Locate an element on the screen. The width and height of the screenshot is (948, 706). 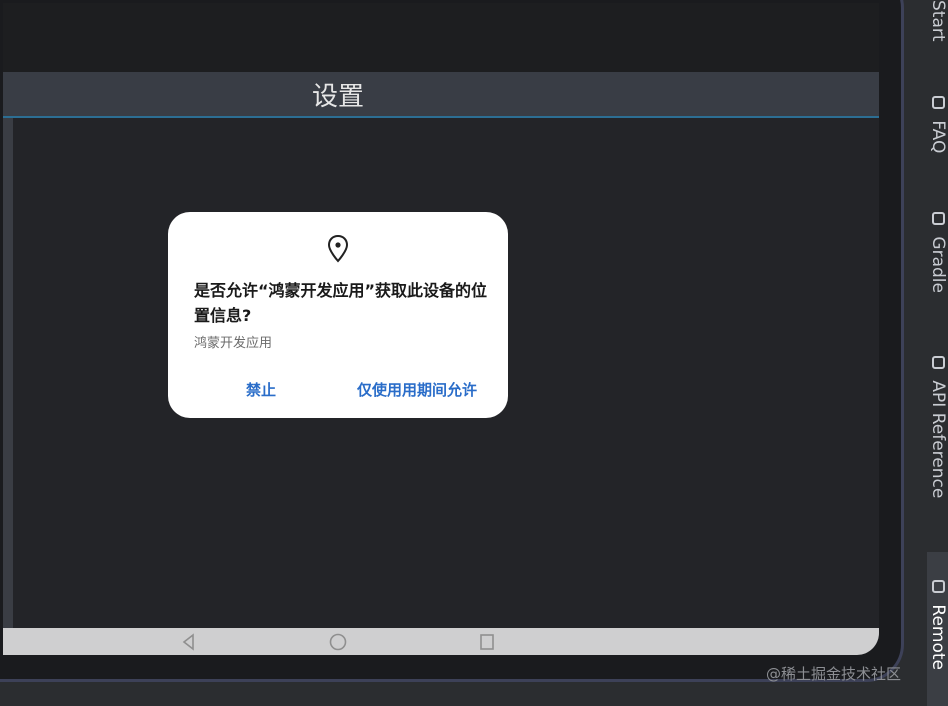
sidebar-tab-gradle: Gradle is located at coordinates (937, 267).